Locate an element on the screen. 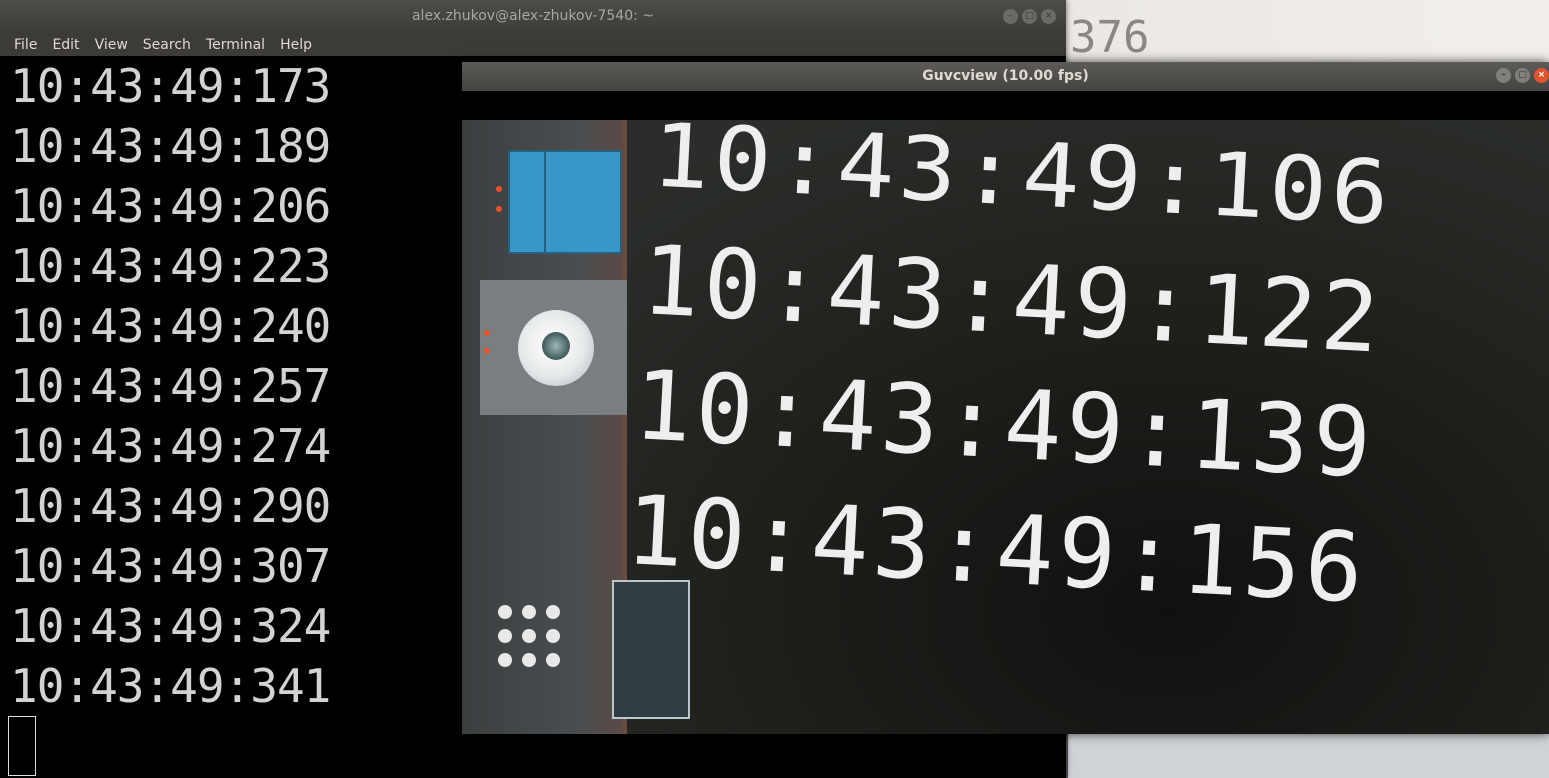 The width and height of the screenshot is (1549, 778). menu-search: Search is located at coordinates (166, 45).